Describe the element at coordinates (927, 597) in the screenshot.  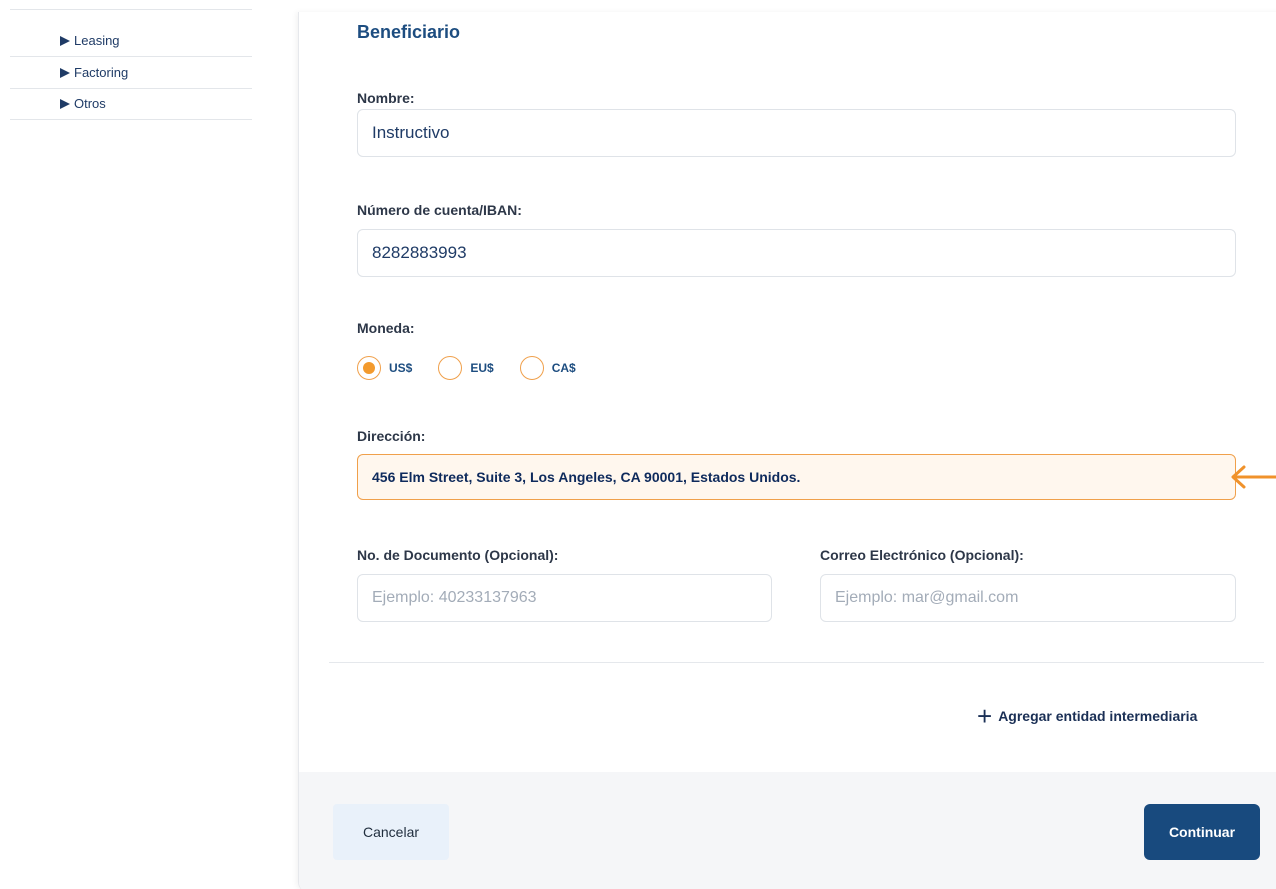
I see `correo-placeholder: Ejemplo: mar@gmail.com` at that location.